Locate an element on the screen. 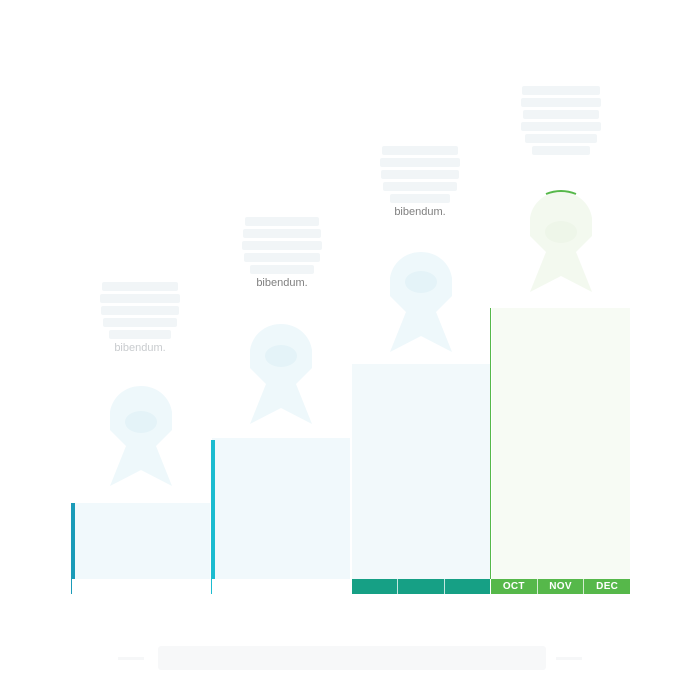 Image resolution: width=700 pixels, height=700 pixels. step-3-text-tail: bibendum. is located at coordinates (420, 212).